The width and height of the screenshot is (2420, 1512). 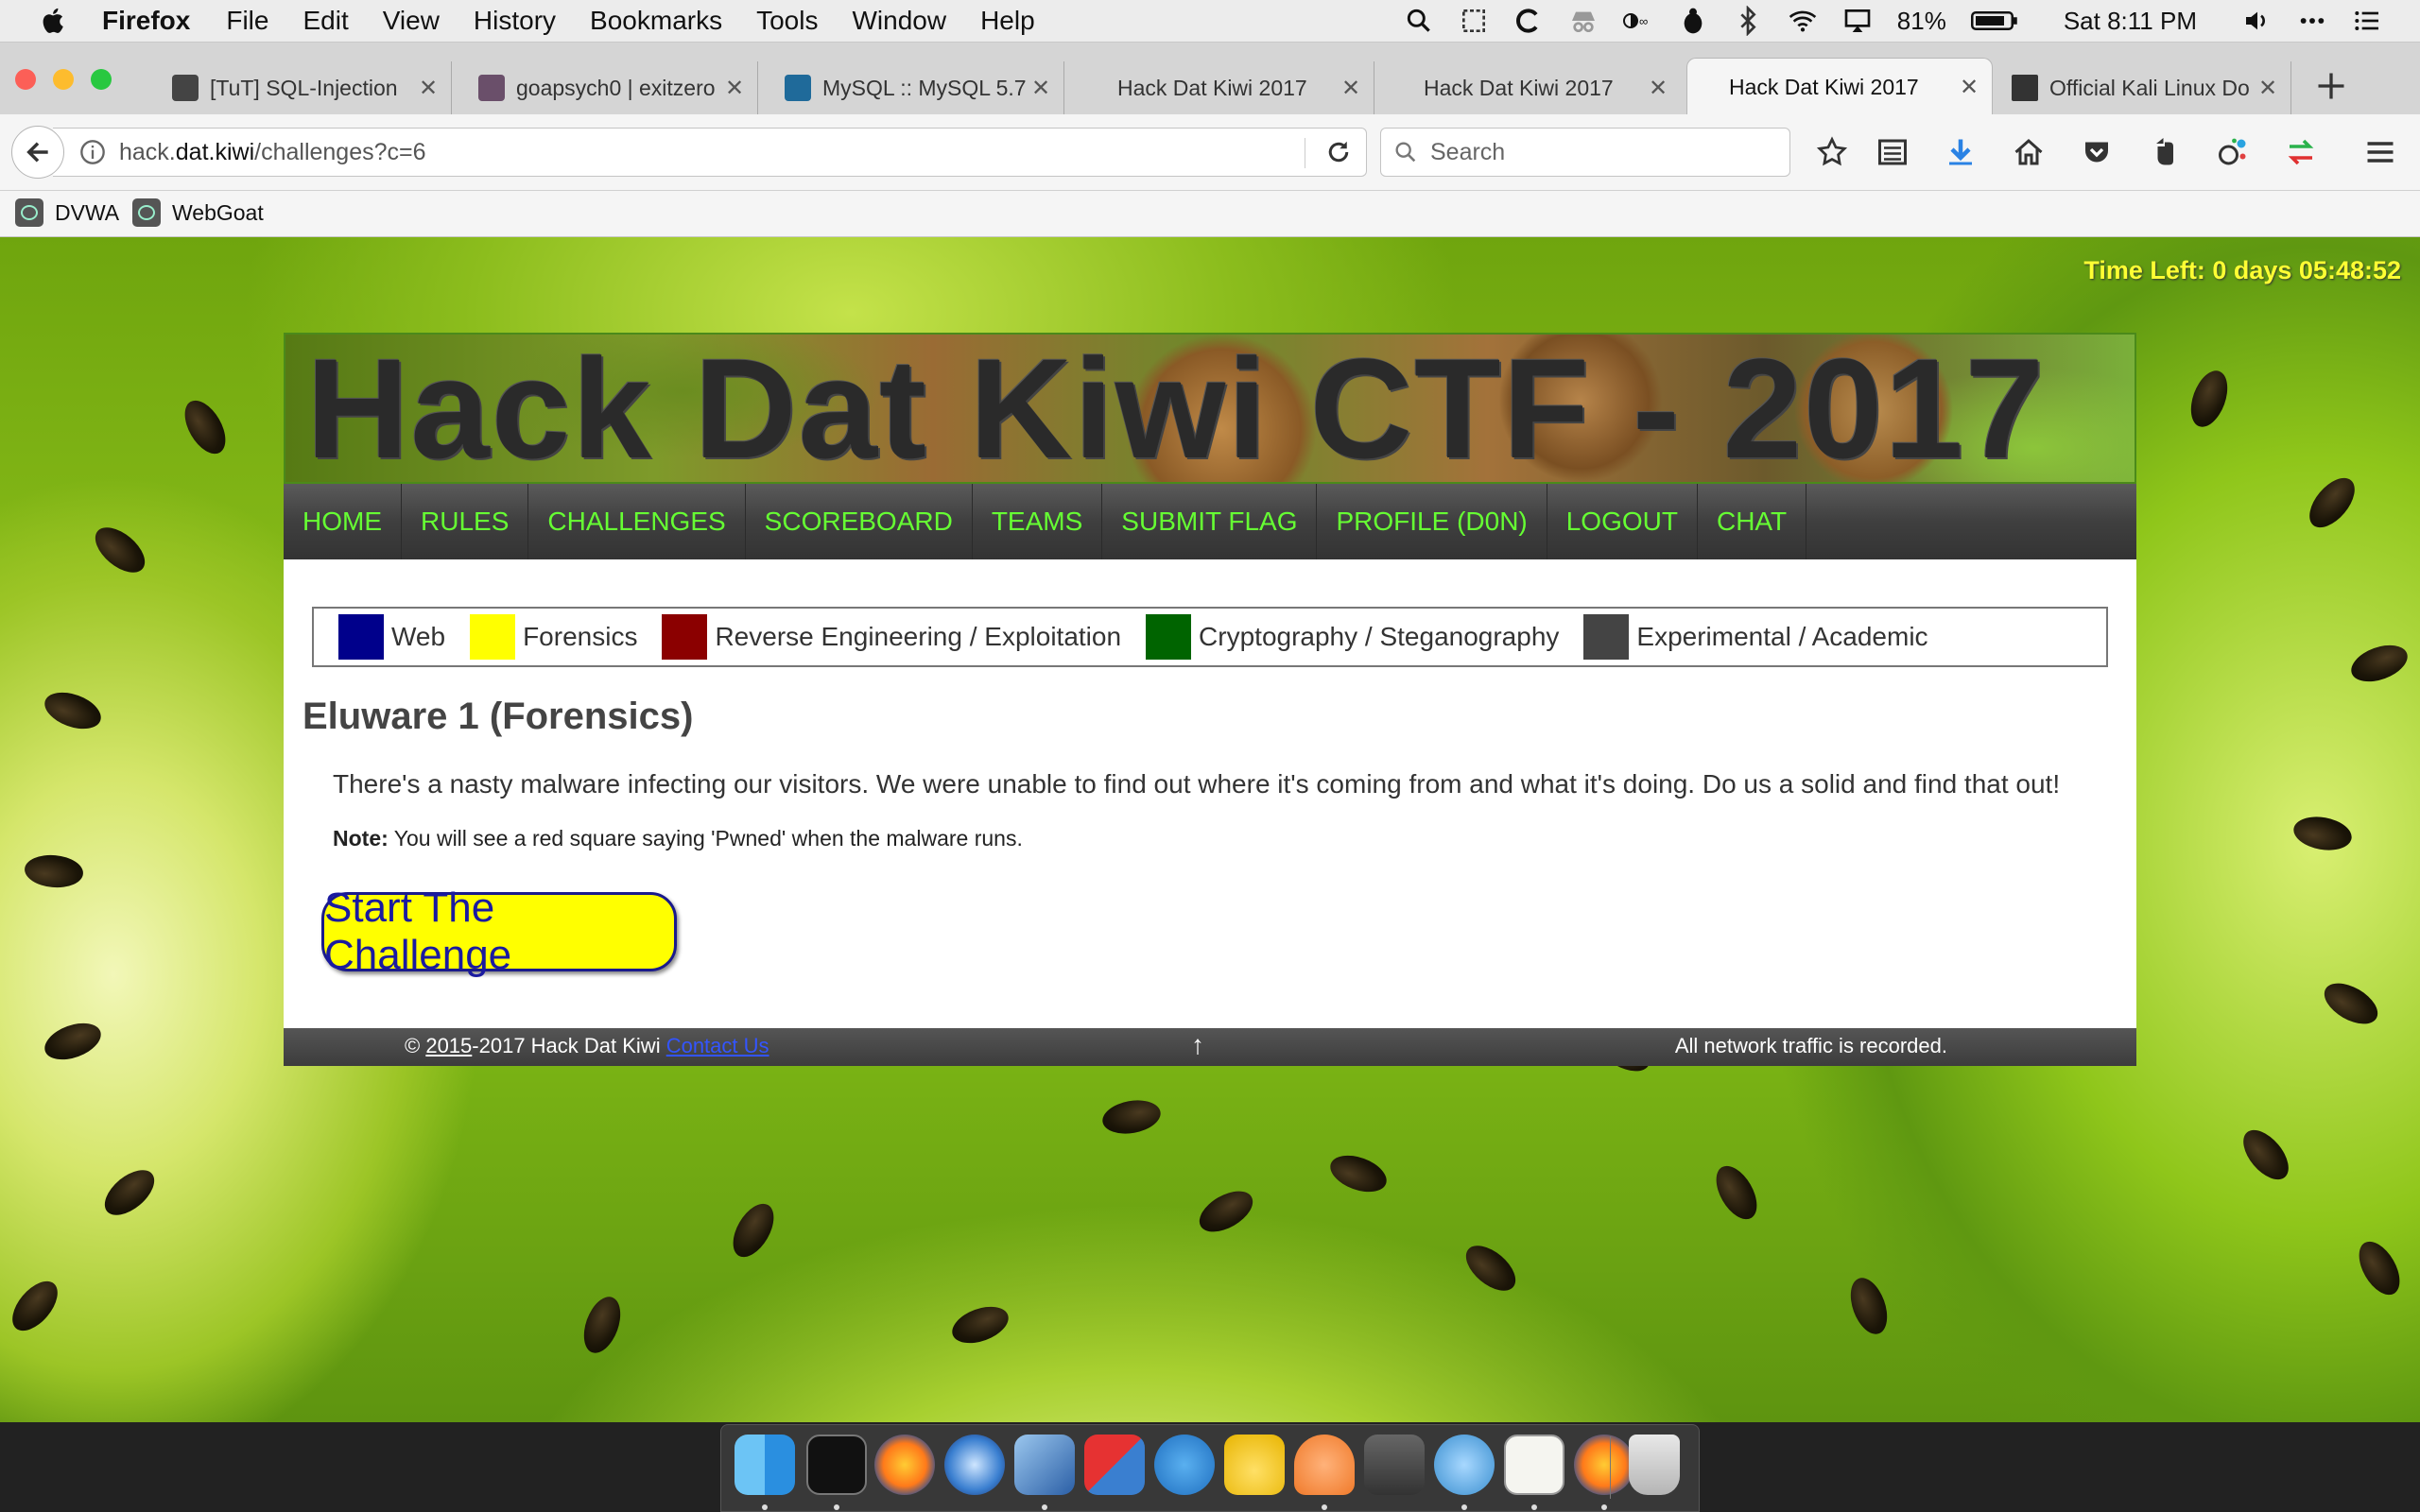 What do you see at coordinates (247, 21) in the screenshot?
I see `menu-file: File` at bounding box center [247, 21].